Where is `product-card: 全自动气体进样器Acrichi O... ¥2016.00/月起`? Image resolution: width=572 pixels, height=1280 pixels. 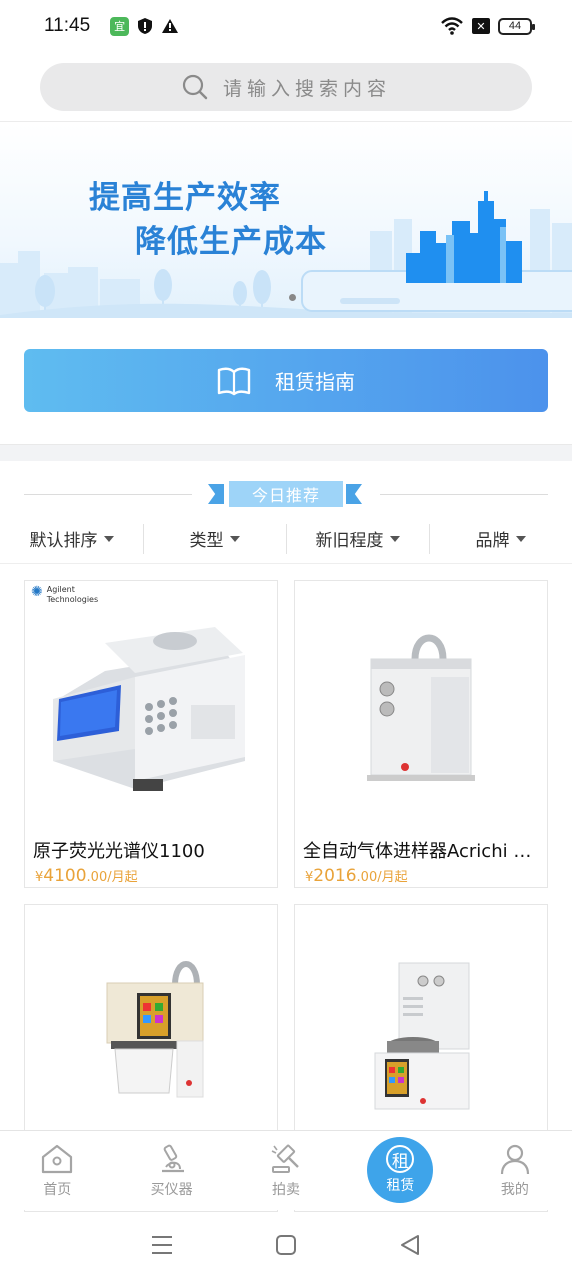
product-card: 全自动气体进样器Acrichi O... ¥2016.00/月起 is located at coordinates (421, 734).